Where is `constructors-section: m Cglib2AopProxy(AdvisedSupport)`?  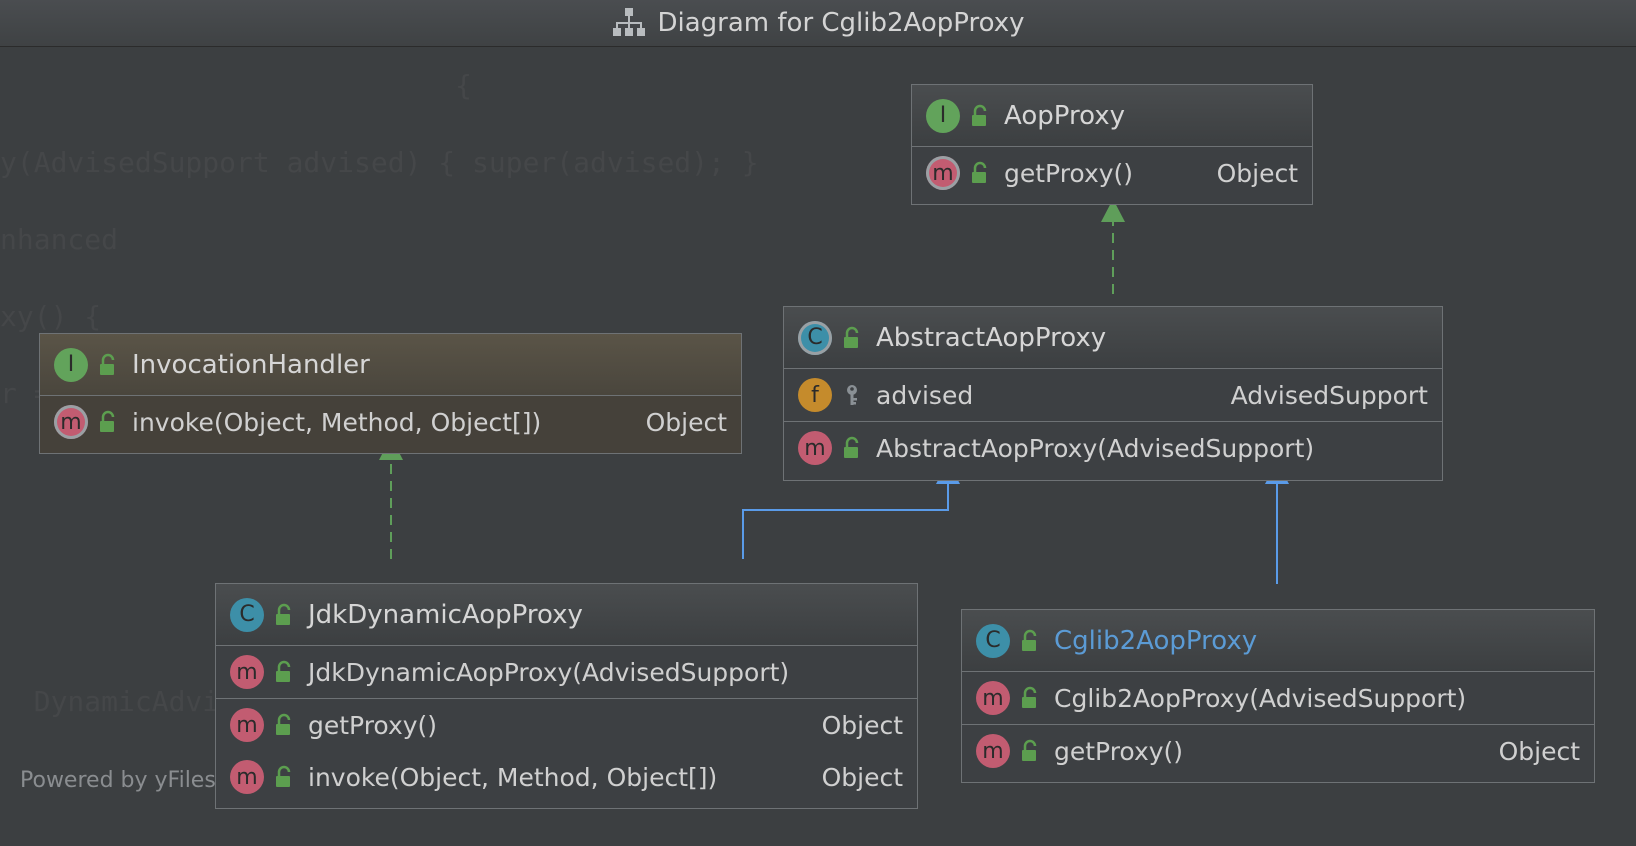
constructors-section: m Cglib2AopProxy(AdvisedSupport) is located at coordinates (1278, 698).